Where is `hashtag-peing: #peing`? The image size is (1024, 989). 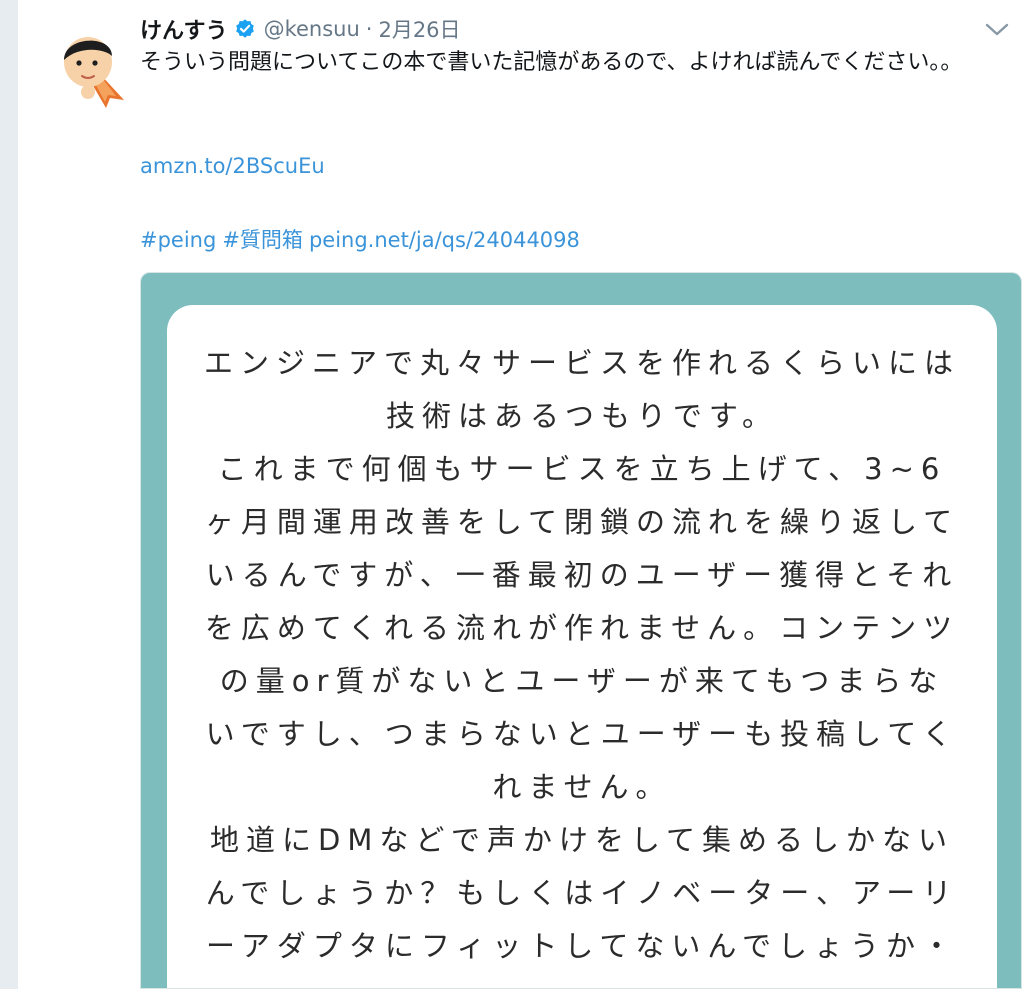
hashtag-peing: #peing is located at coordinates (178, 240).